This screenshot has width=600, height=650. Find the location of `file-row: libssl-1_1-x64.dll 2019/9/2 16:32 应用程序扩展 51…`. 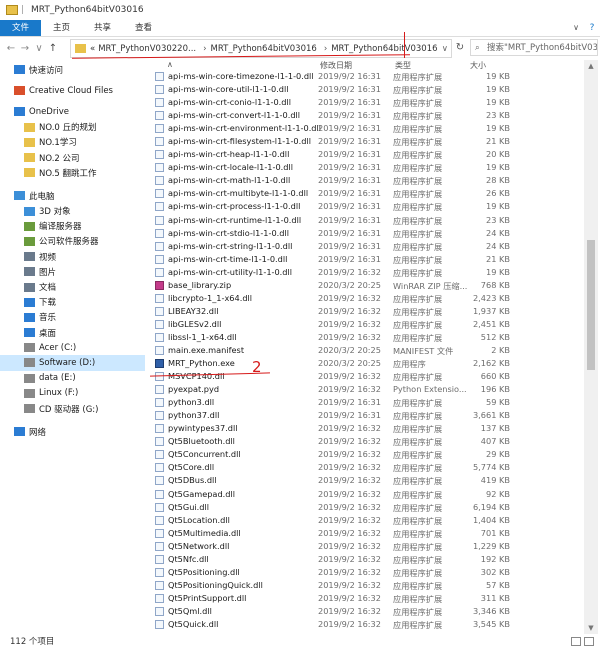

file-row: libssl-1_1-x64.dll 2019/9/2 16:32 应用程序扩展 51… is located at coordinates (367, 337).